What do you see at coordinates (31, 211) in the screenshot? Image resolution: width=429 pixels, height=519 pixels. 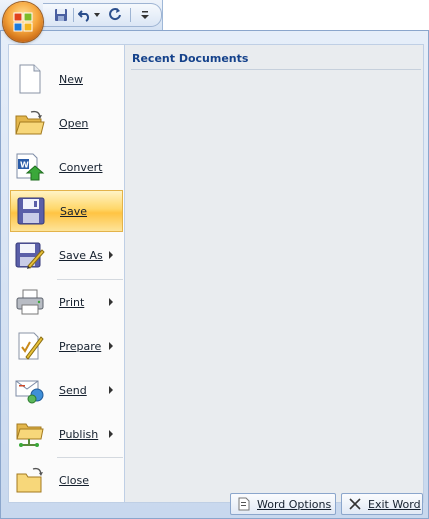 I see `save-disk-icon` at bounding box center [31, 211].